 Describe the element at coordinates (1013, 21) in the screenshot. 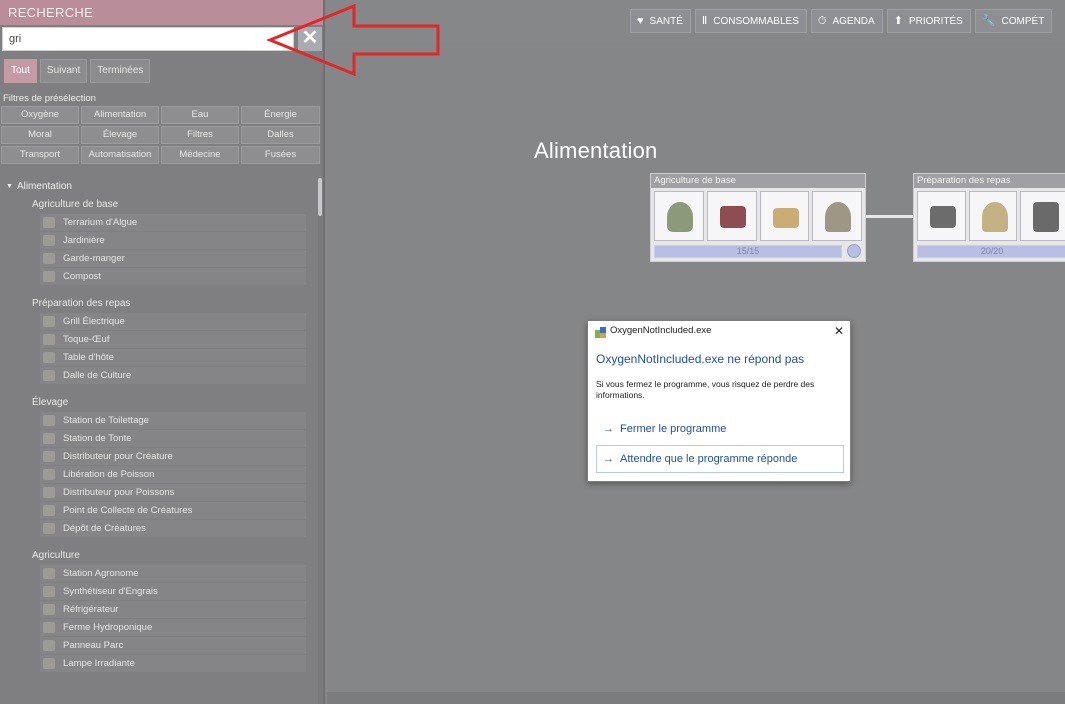

I see `skills-button: 🔧 COMPÉT` at that location.